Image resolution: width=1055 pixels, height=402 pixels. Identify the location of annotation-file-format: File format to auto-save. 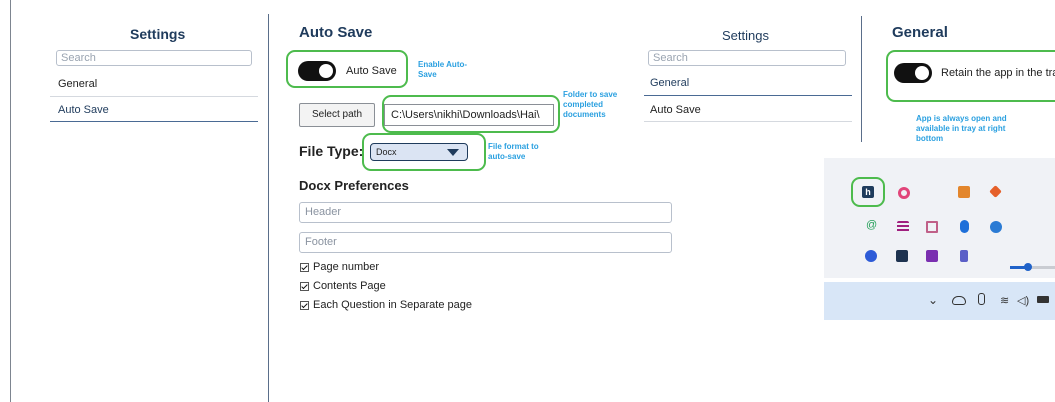
(513, 151).